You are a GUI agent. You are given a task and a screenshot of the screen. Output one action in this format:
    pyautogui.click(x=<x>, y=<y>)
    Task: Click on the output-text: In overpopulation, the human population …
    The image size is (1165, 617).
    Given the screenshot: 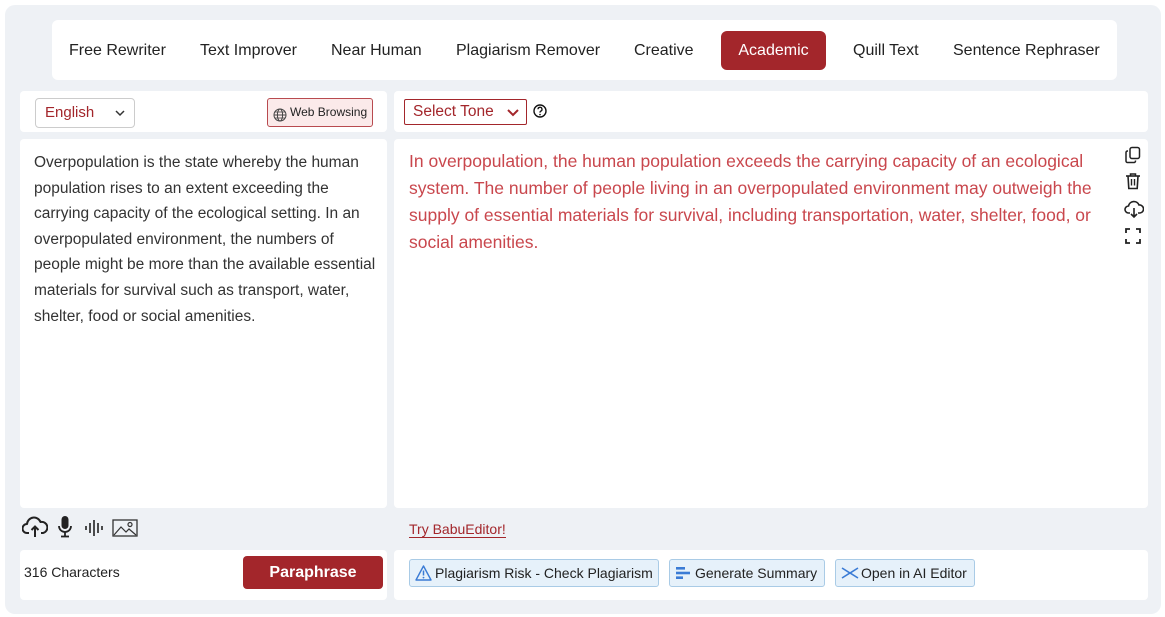 What is the action you would take?
    pyautogui.click(x=764, y=202)
    